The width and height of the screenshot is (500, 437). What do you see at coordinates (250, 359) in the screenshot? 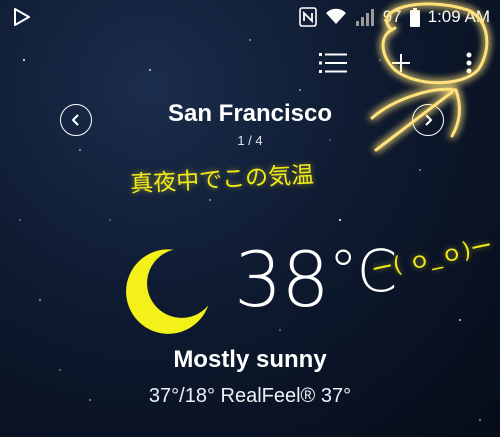
I see `weather-condition: Mostly sunny` at bounding box center [250, 359].